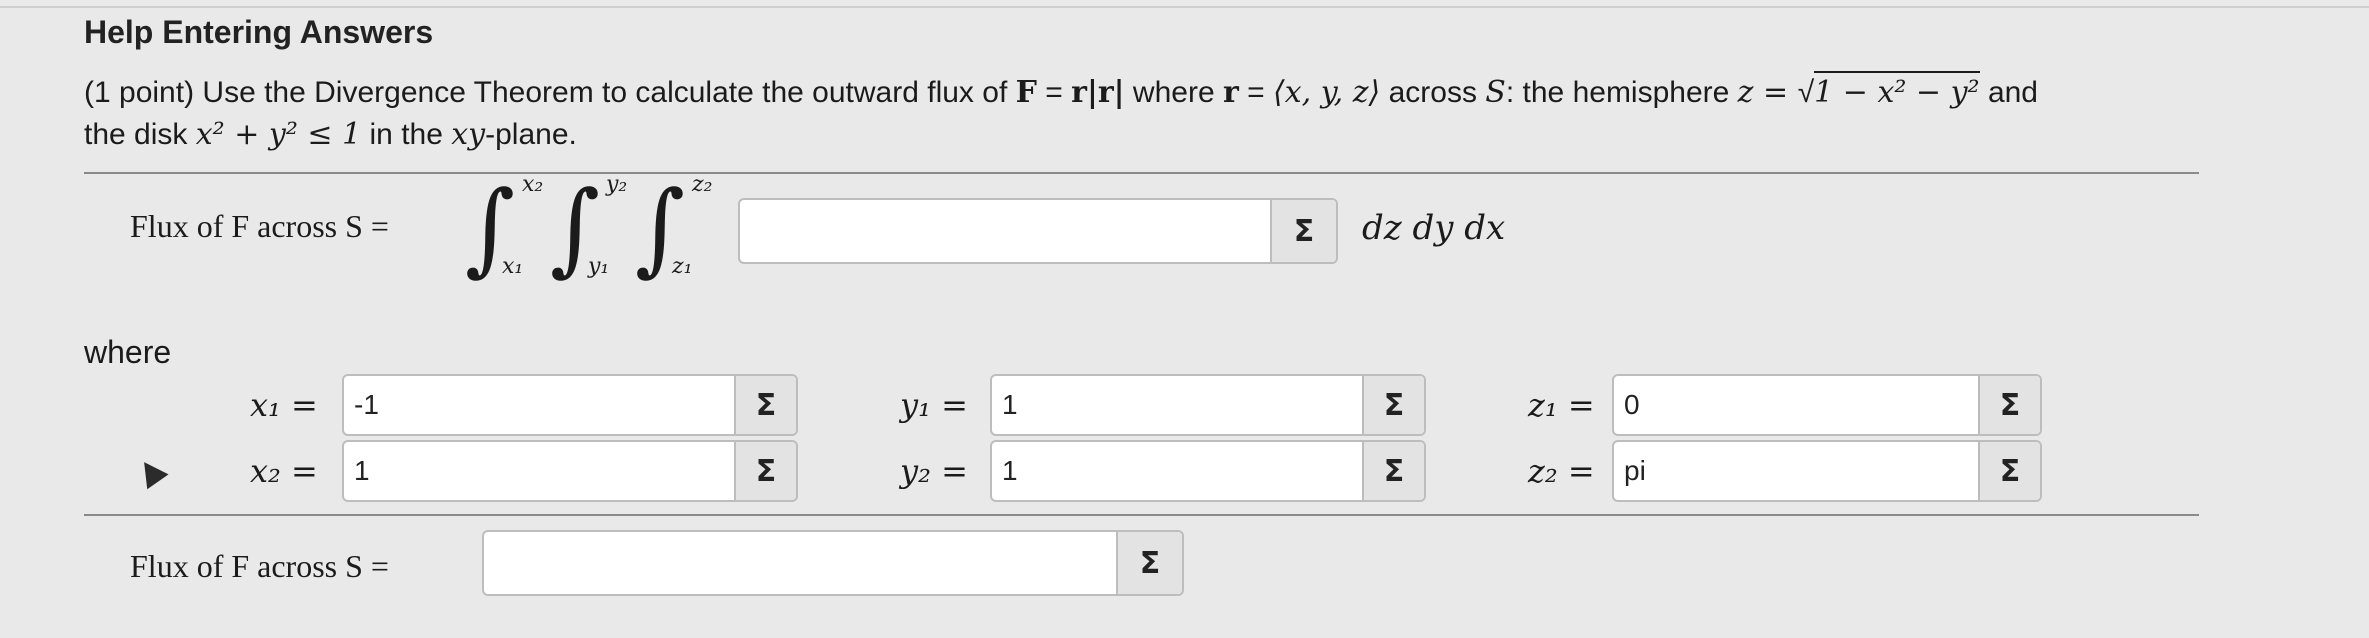  Describe the element at coordinates (1561, 405) in the screenshot. I see `z1-label: z₁ =` at that location.